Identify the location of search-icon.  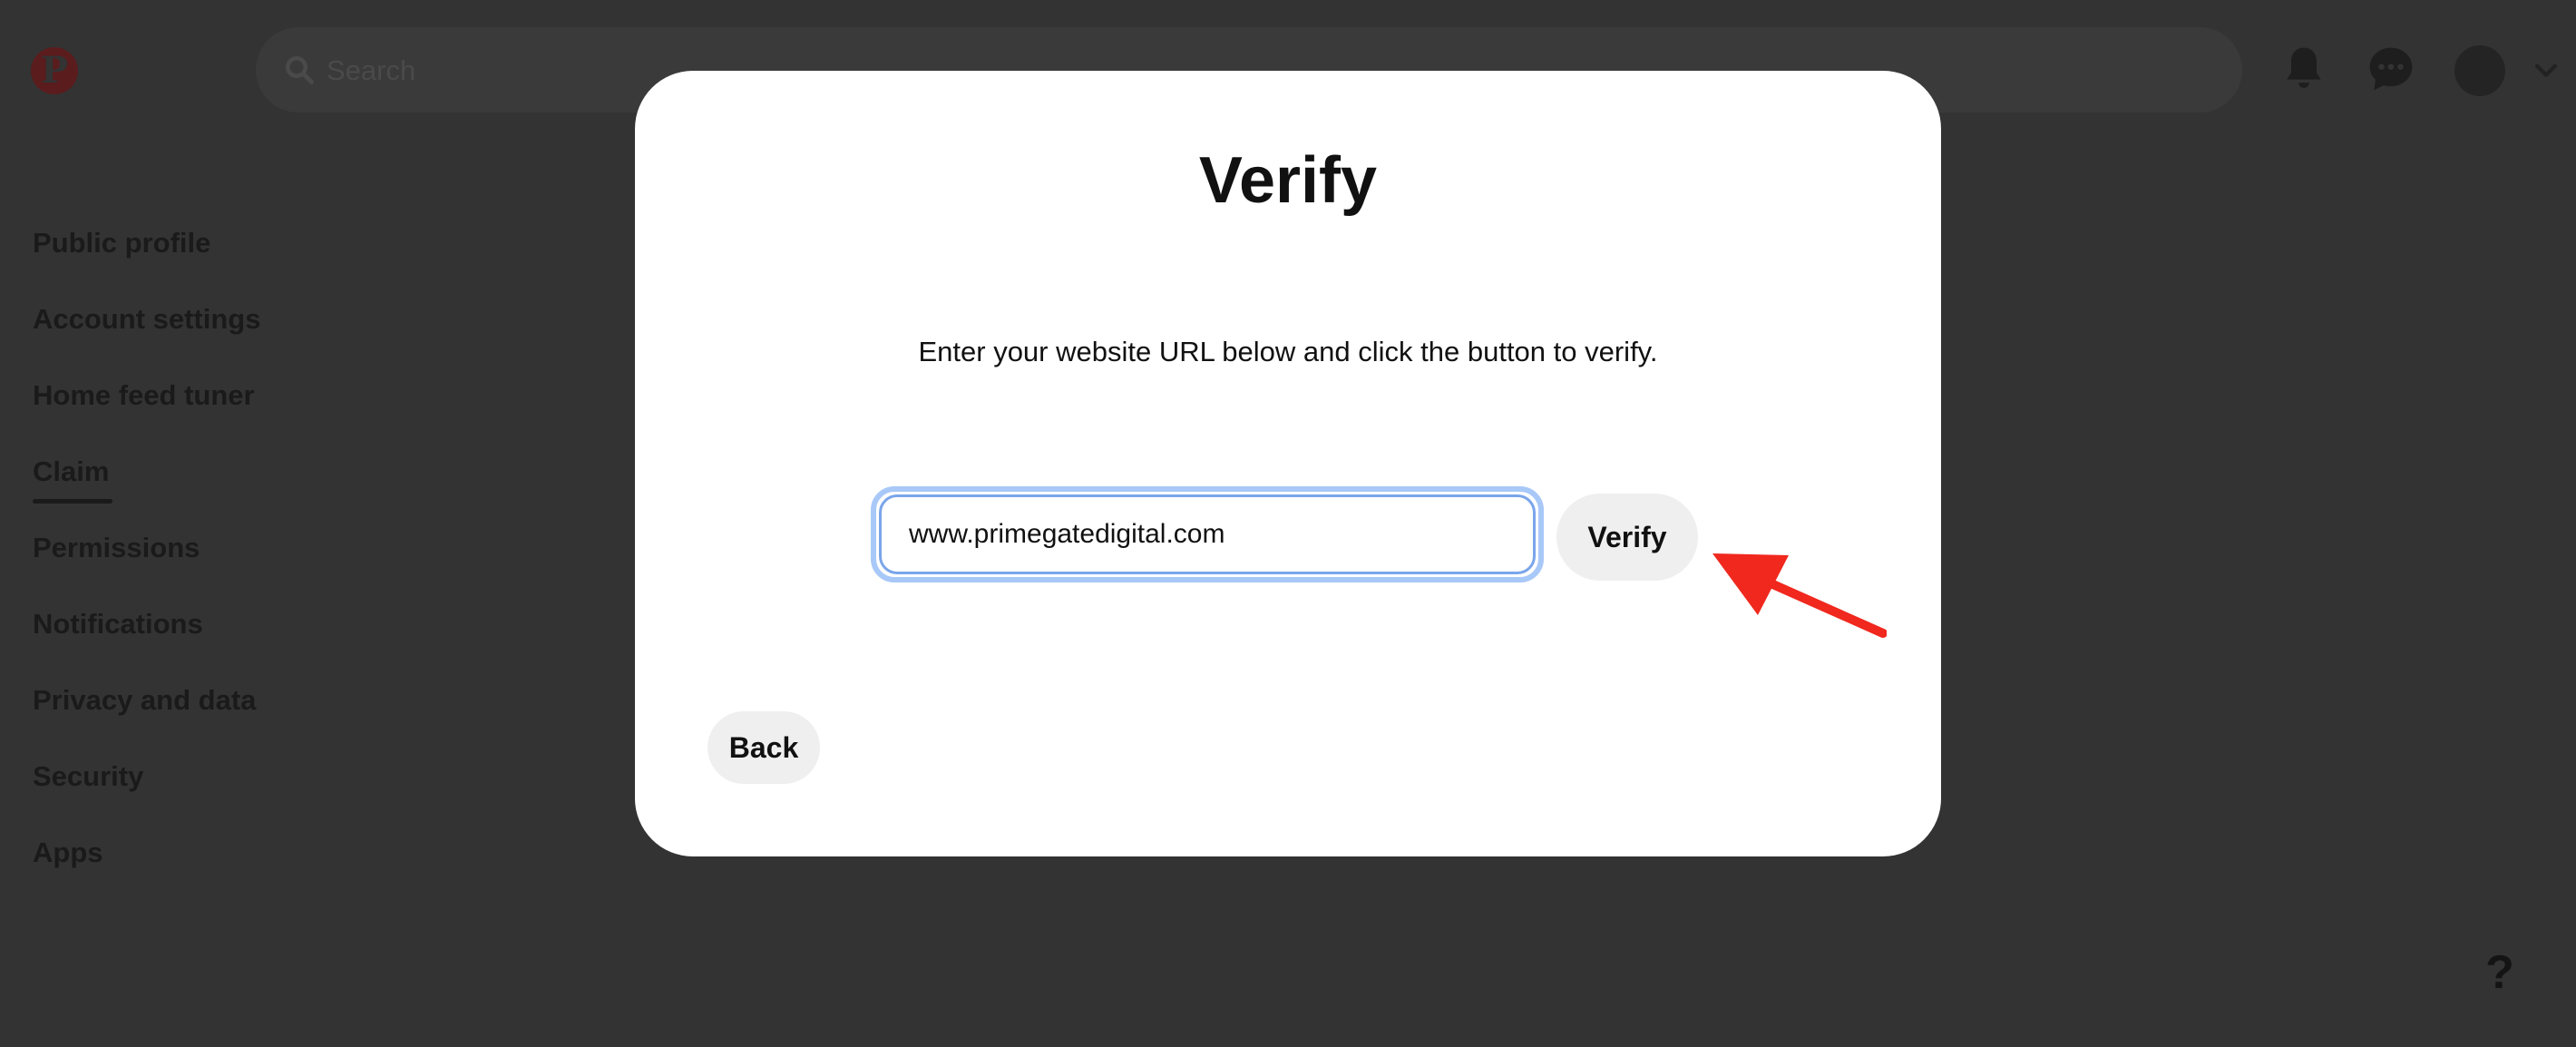
(300, 70).